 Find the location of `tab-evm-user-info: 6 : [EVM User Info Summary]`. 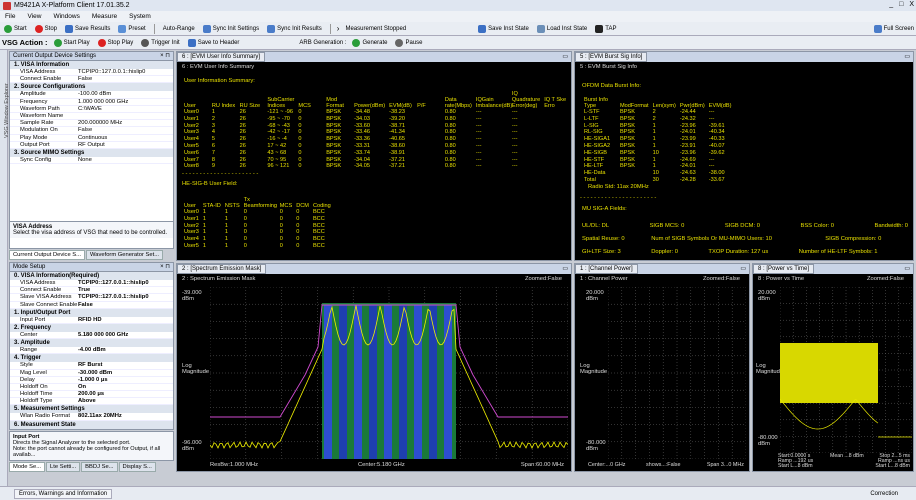

tab-evm-user-info: 6 : [EVM User Info Summary] is located at coordinates (221, 57).